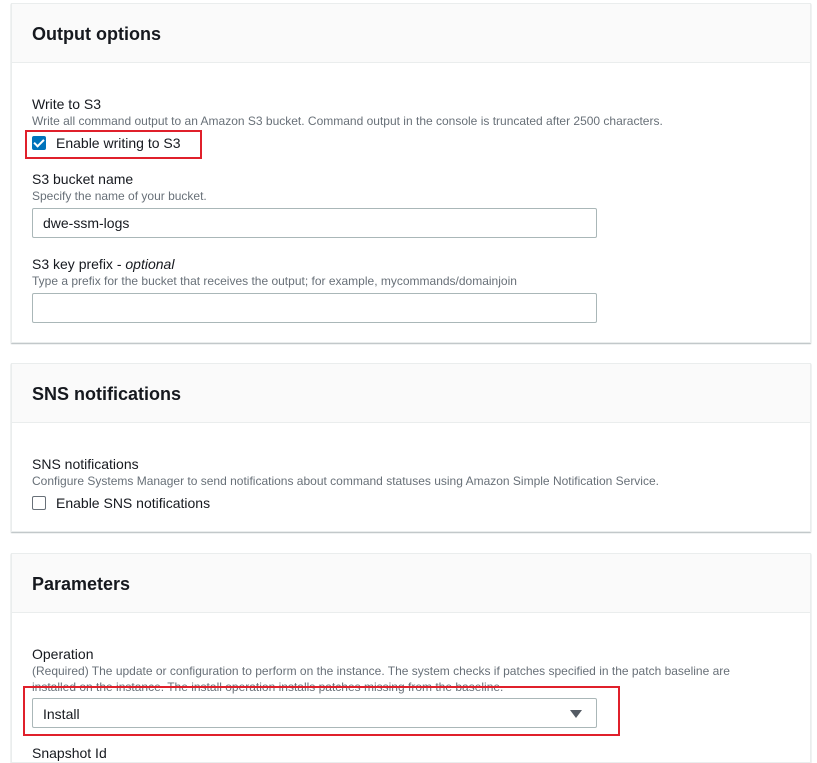 The height and width of the screenshot is (763, 817). What do you see at coordinates (411, 33) in the screenshot?
I see `output-options-header: Output options` at bounding box center [411, 33].